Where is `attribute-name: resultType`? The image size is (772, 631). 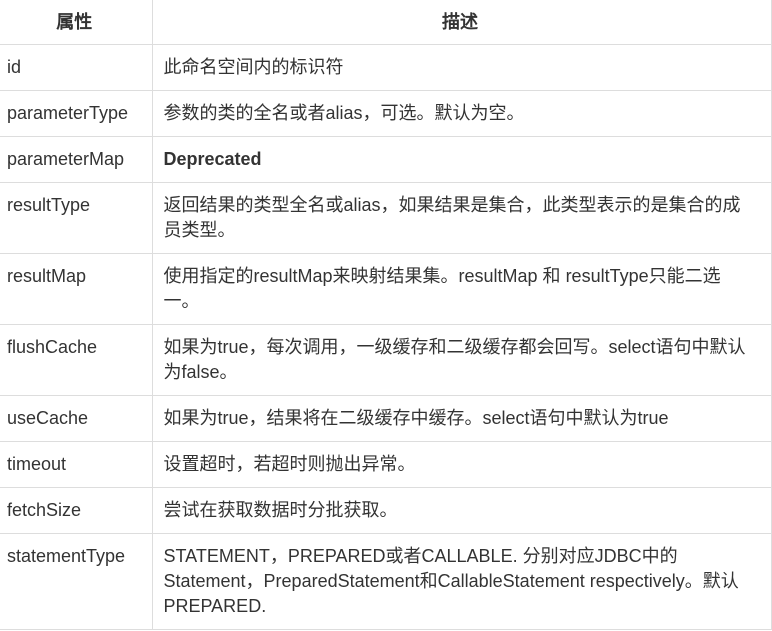
attribute-name: resultType is located at coordinates (76, 218).